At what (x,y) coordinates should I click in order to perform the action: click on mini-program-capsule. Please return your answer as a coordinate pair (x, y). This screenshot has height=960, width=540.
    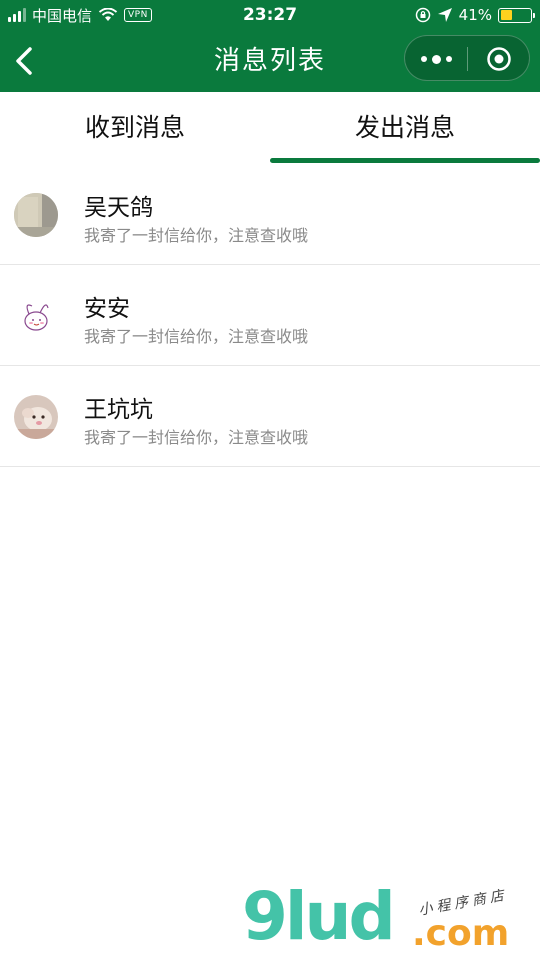
    Looking at the image, I should click on (467, 58).